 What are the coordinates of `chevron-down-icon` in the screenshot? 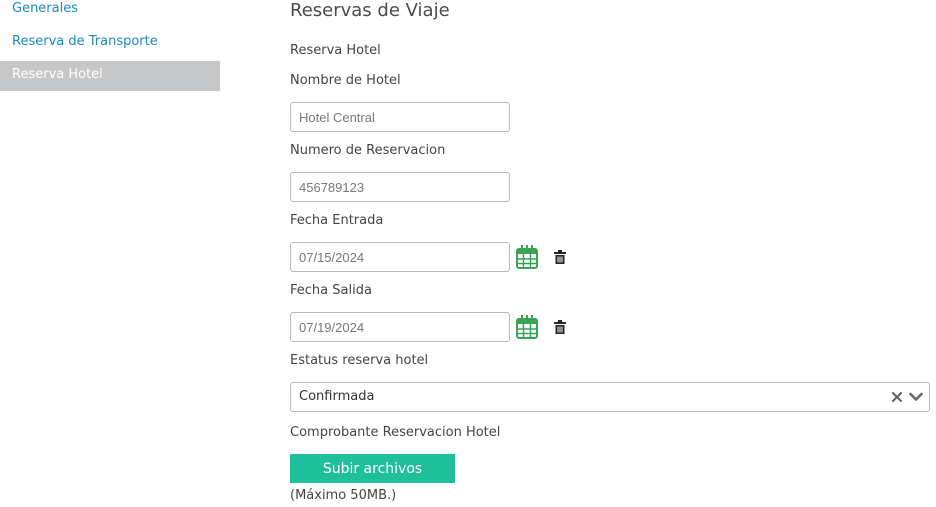 It's located at (916, 397).